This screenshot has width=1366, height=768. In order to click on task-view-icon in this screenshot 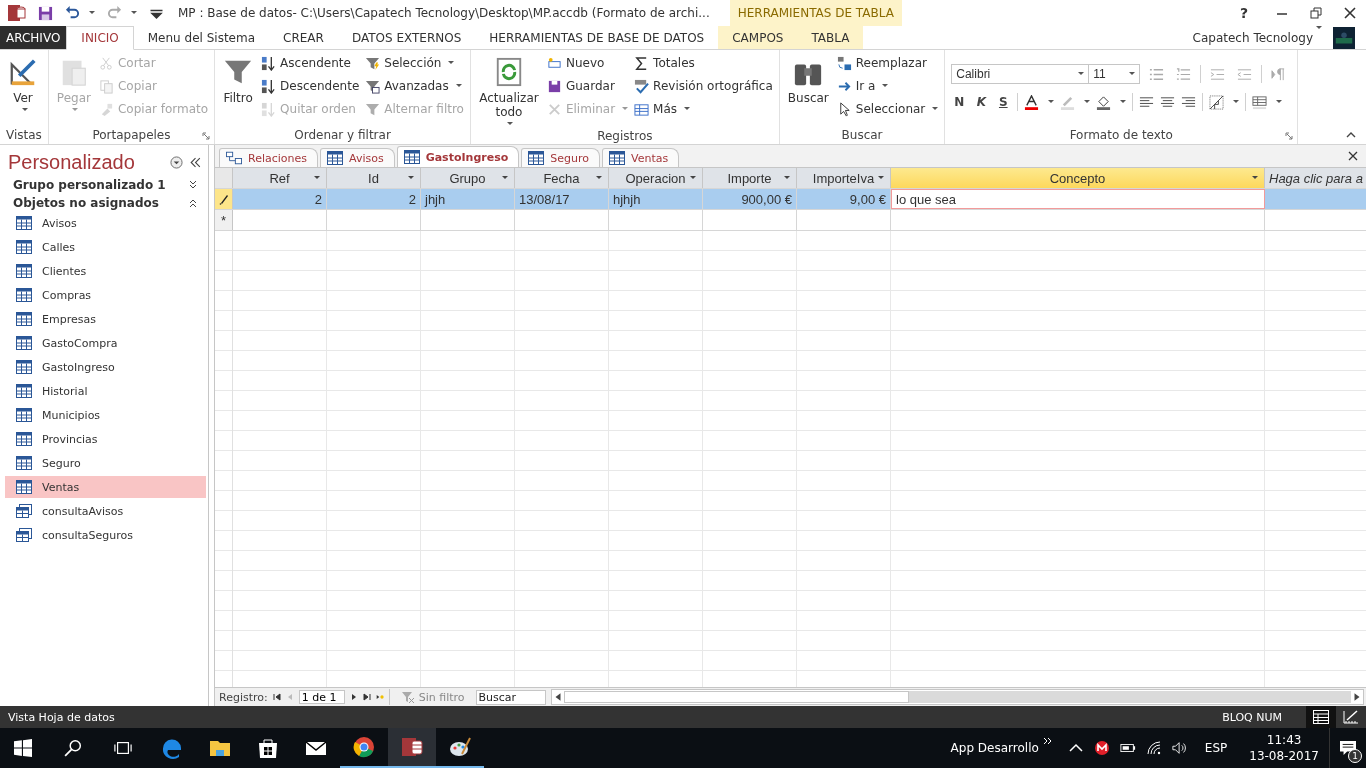, I will do `click(123, 748)`.